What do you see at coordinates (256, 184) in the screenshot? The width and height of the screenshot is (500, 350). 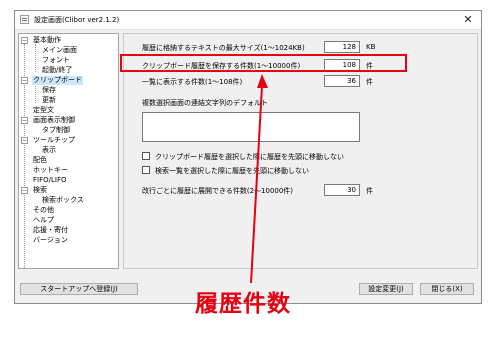 I see `arrow-shaft` at bounding box center [256, 184].